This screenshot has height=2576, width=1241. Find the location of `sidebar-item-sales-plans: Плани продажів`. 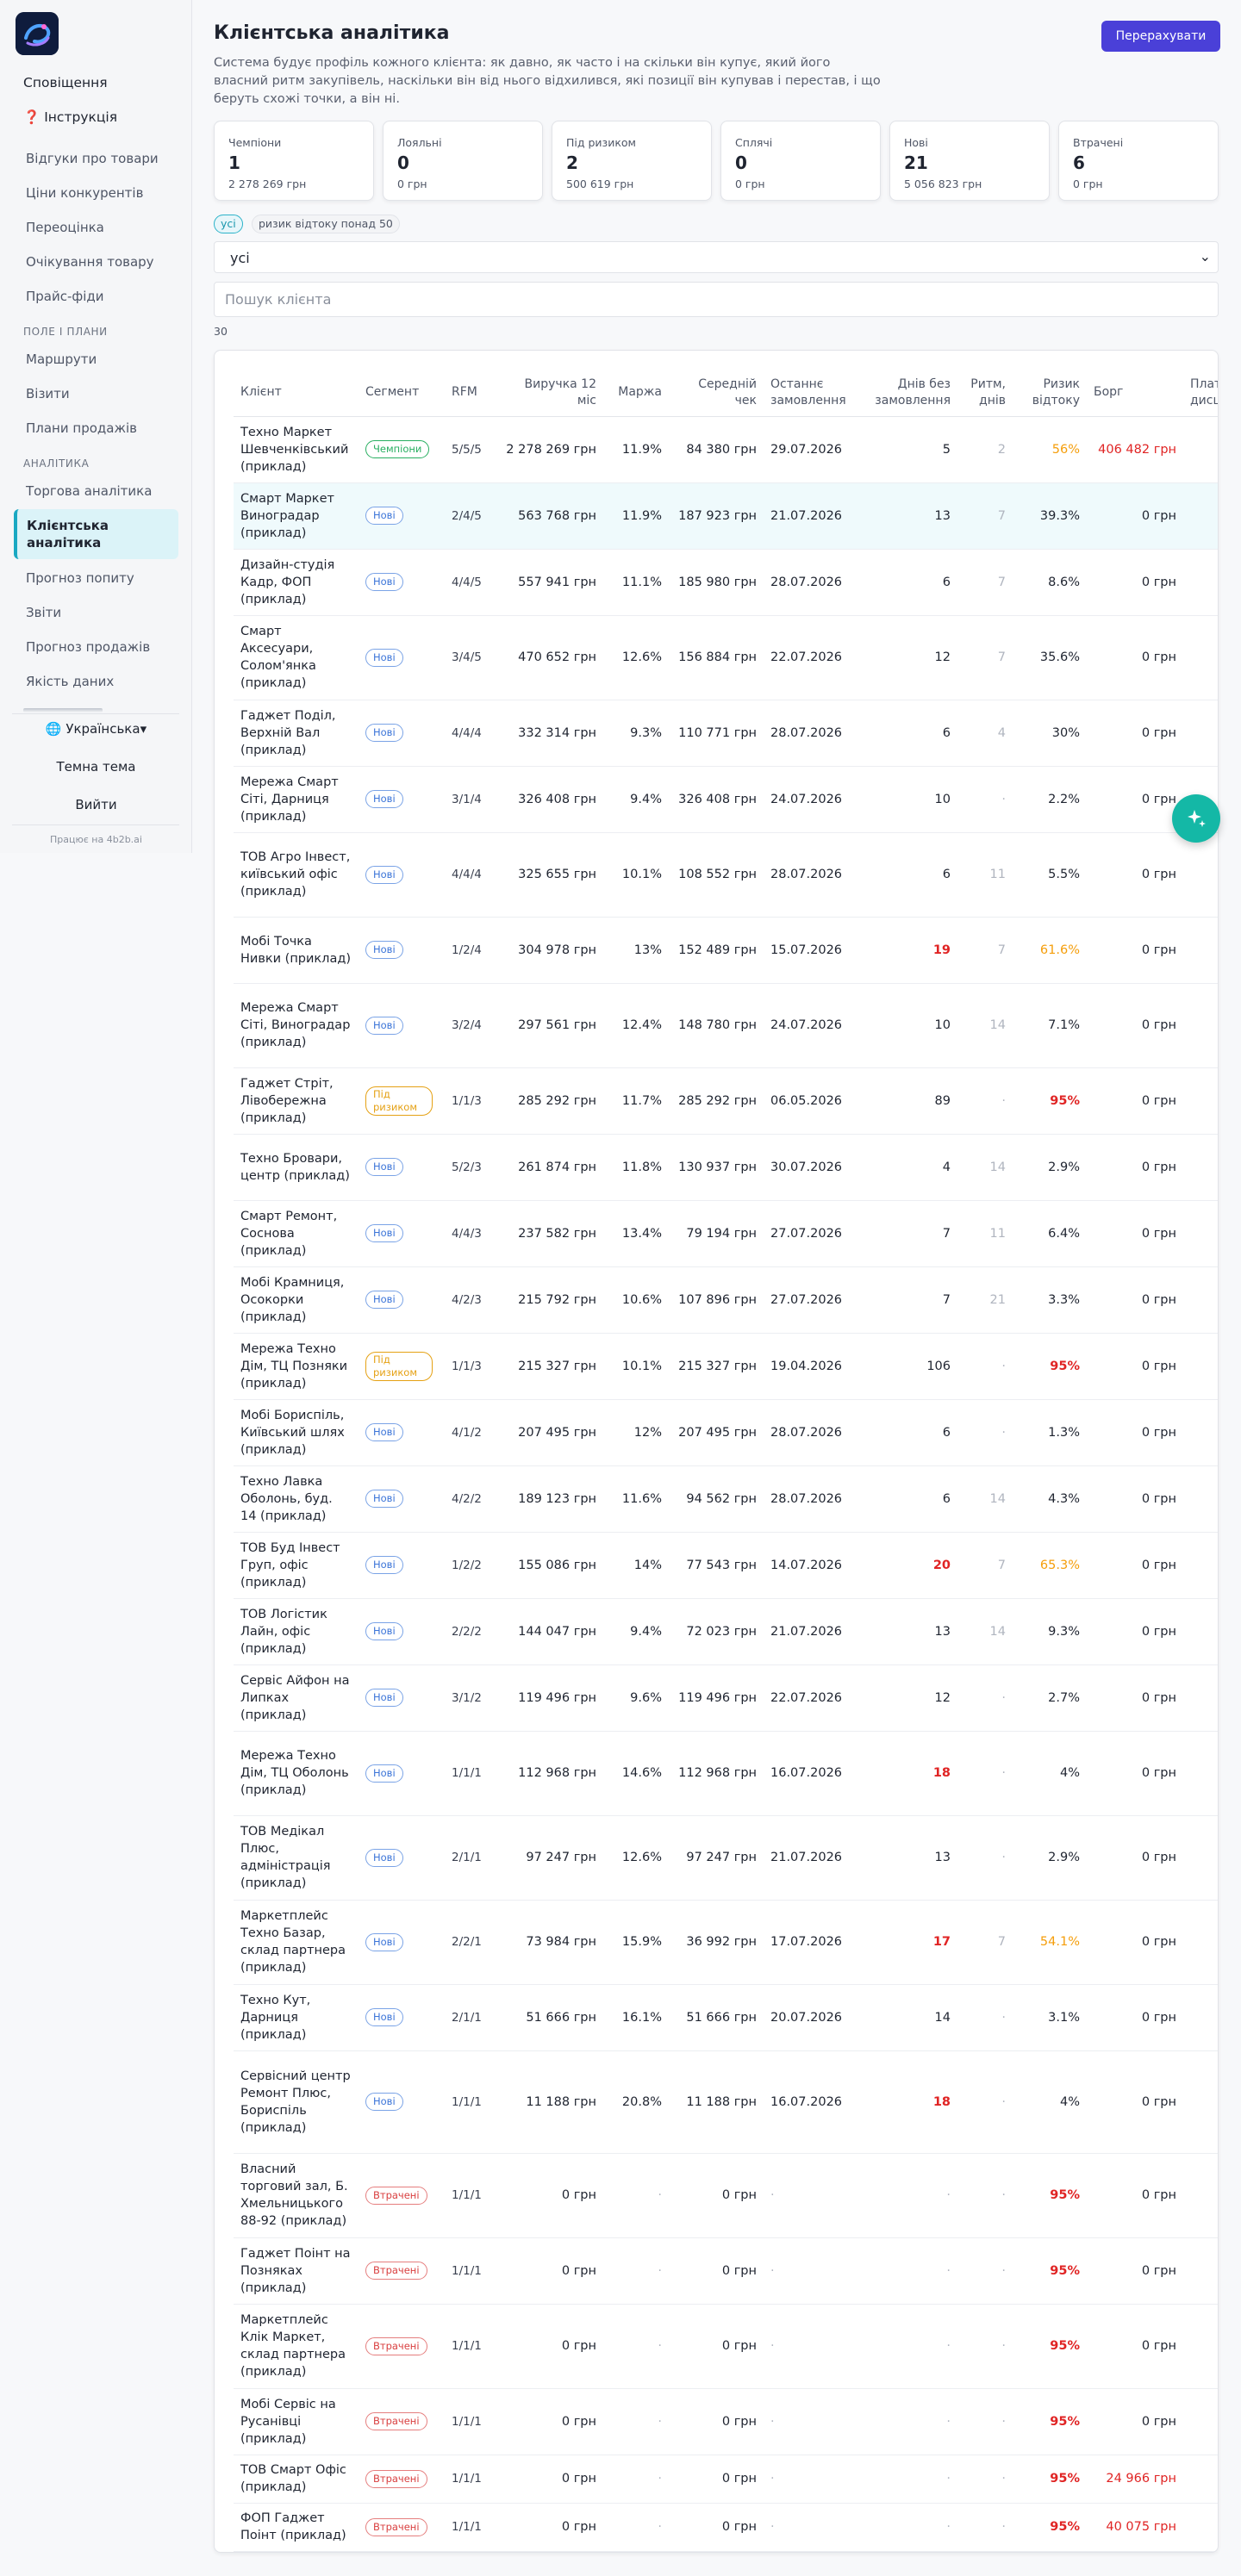

sidebar-item-sales-plans: Плани продажів is located at coordinates (81, 428).